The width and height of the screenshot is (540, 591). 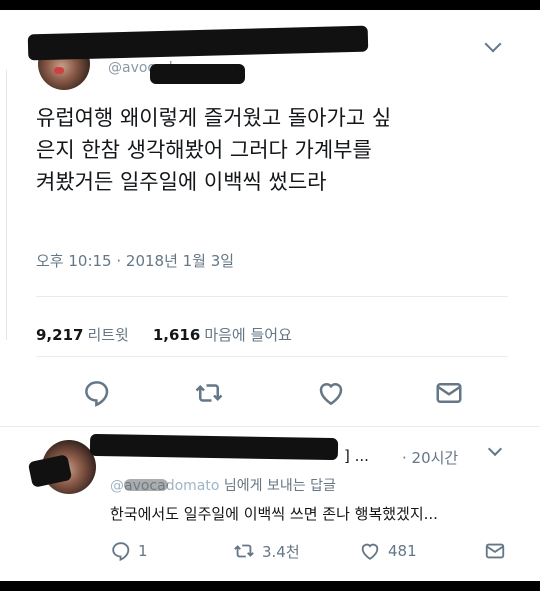 I want to click on retweet-label: 리트윗, so click(x=107, y=335).